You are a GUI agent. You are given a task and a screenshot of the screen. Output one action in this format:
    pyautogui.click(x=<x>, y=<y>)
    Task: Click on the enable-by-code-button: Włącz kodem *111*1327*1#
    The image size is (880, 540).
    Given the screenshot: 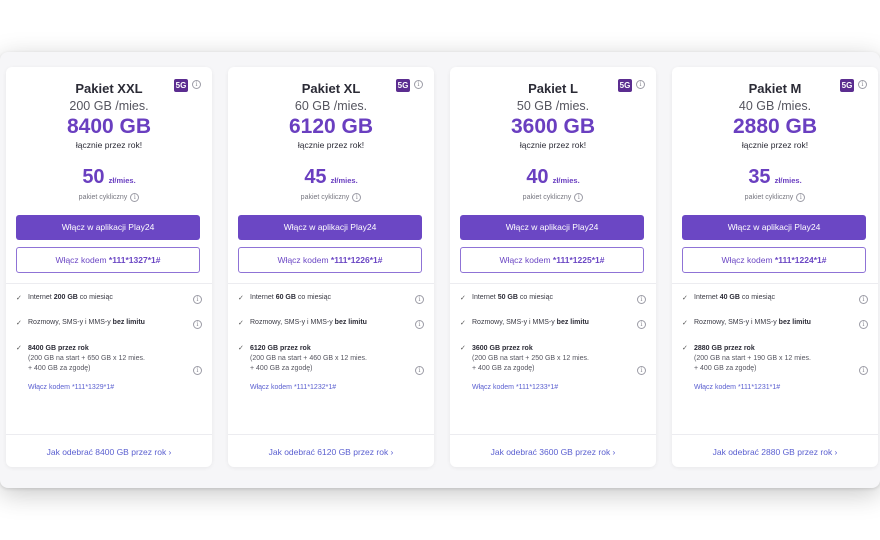 What is the action you would take?
    pyautogui.click(x=108, y=260)
    